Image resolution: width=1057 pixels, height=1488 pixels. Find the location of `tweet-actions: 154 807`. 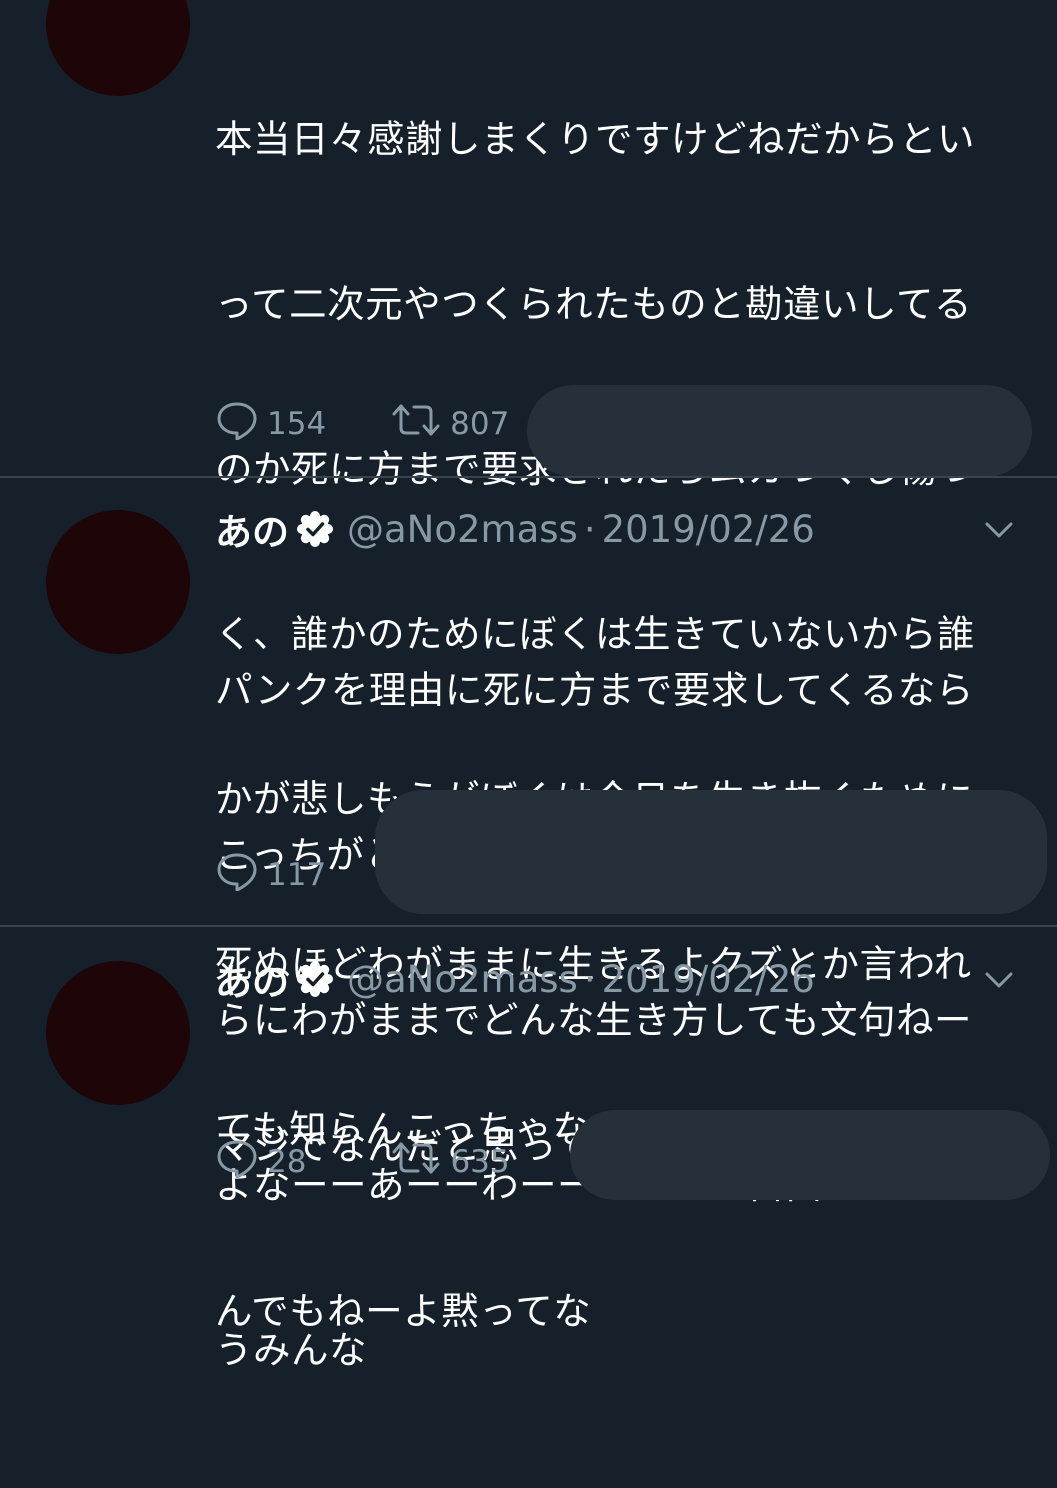

tweet-actions: 154 807 is located at coordinates (362, 424).